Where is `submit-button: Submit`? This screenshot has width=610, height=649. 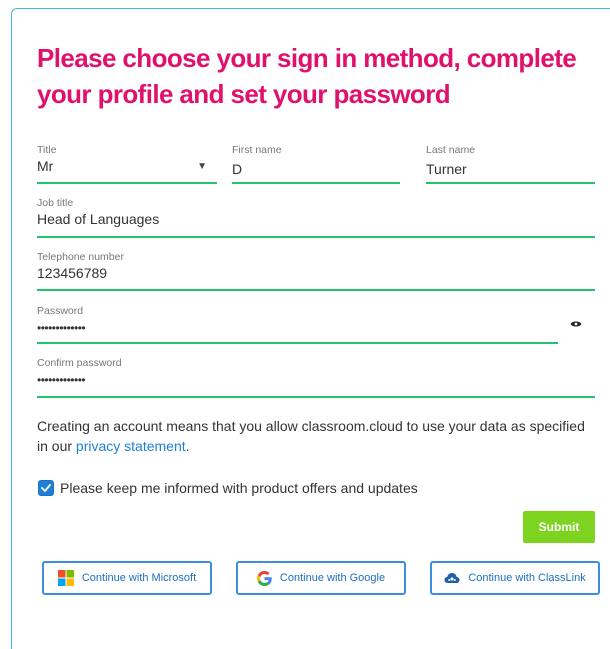
submit-button: Submit is located at coordinates (559, 527).